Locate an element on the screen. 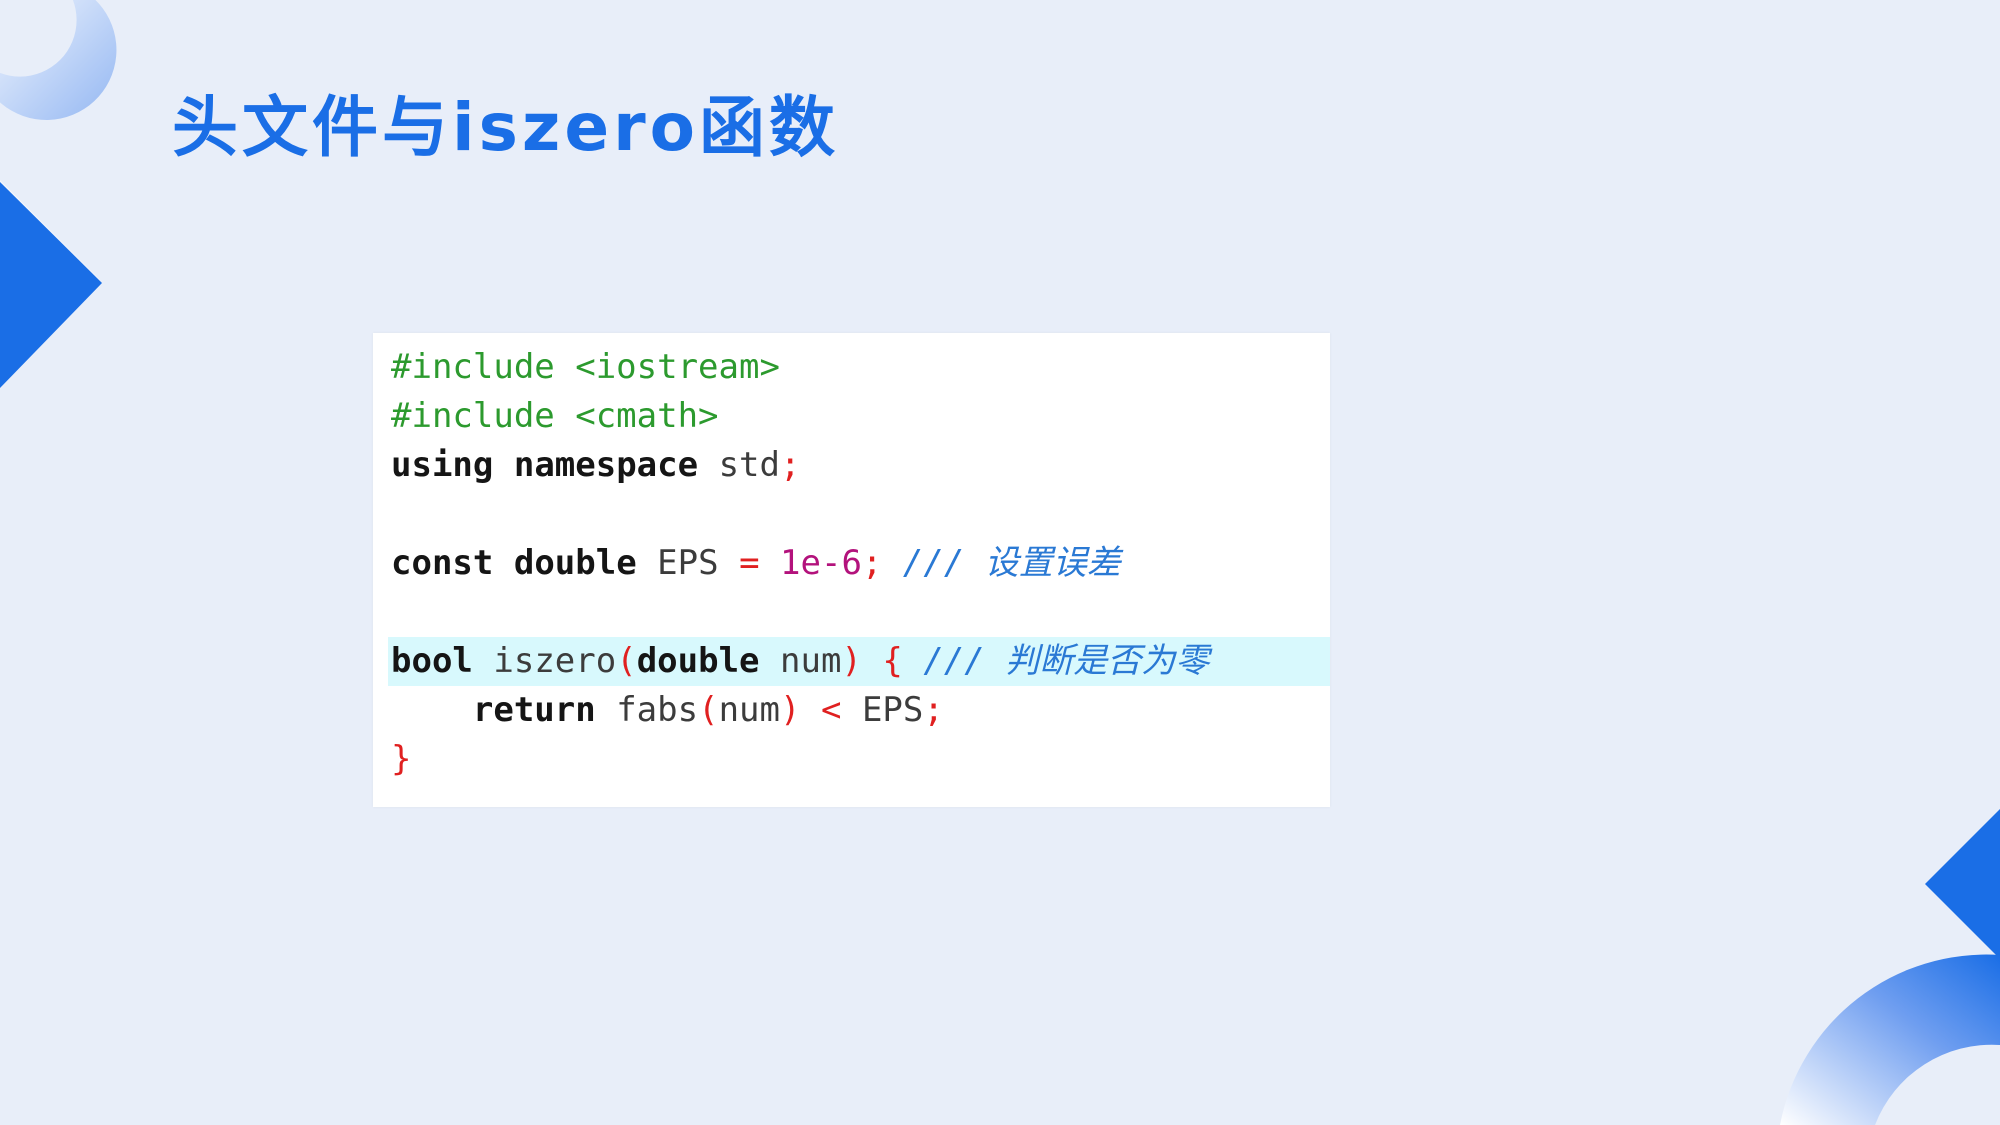  code-line-return: return fabs(num) < EPS; is located at coordinates (860, 710).